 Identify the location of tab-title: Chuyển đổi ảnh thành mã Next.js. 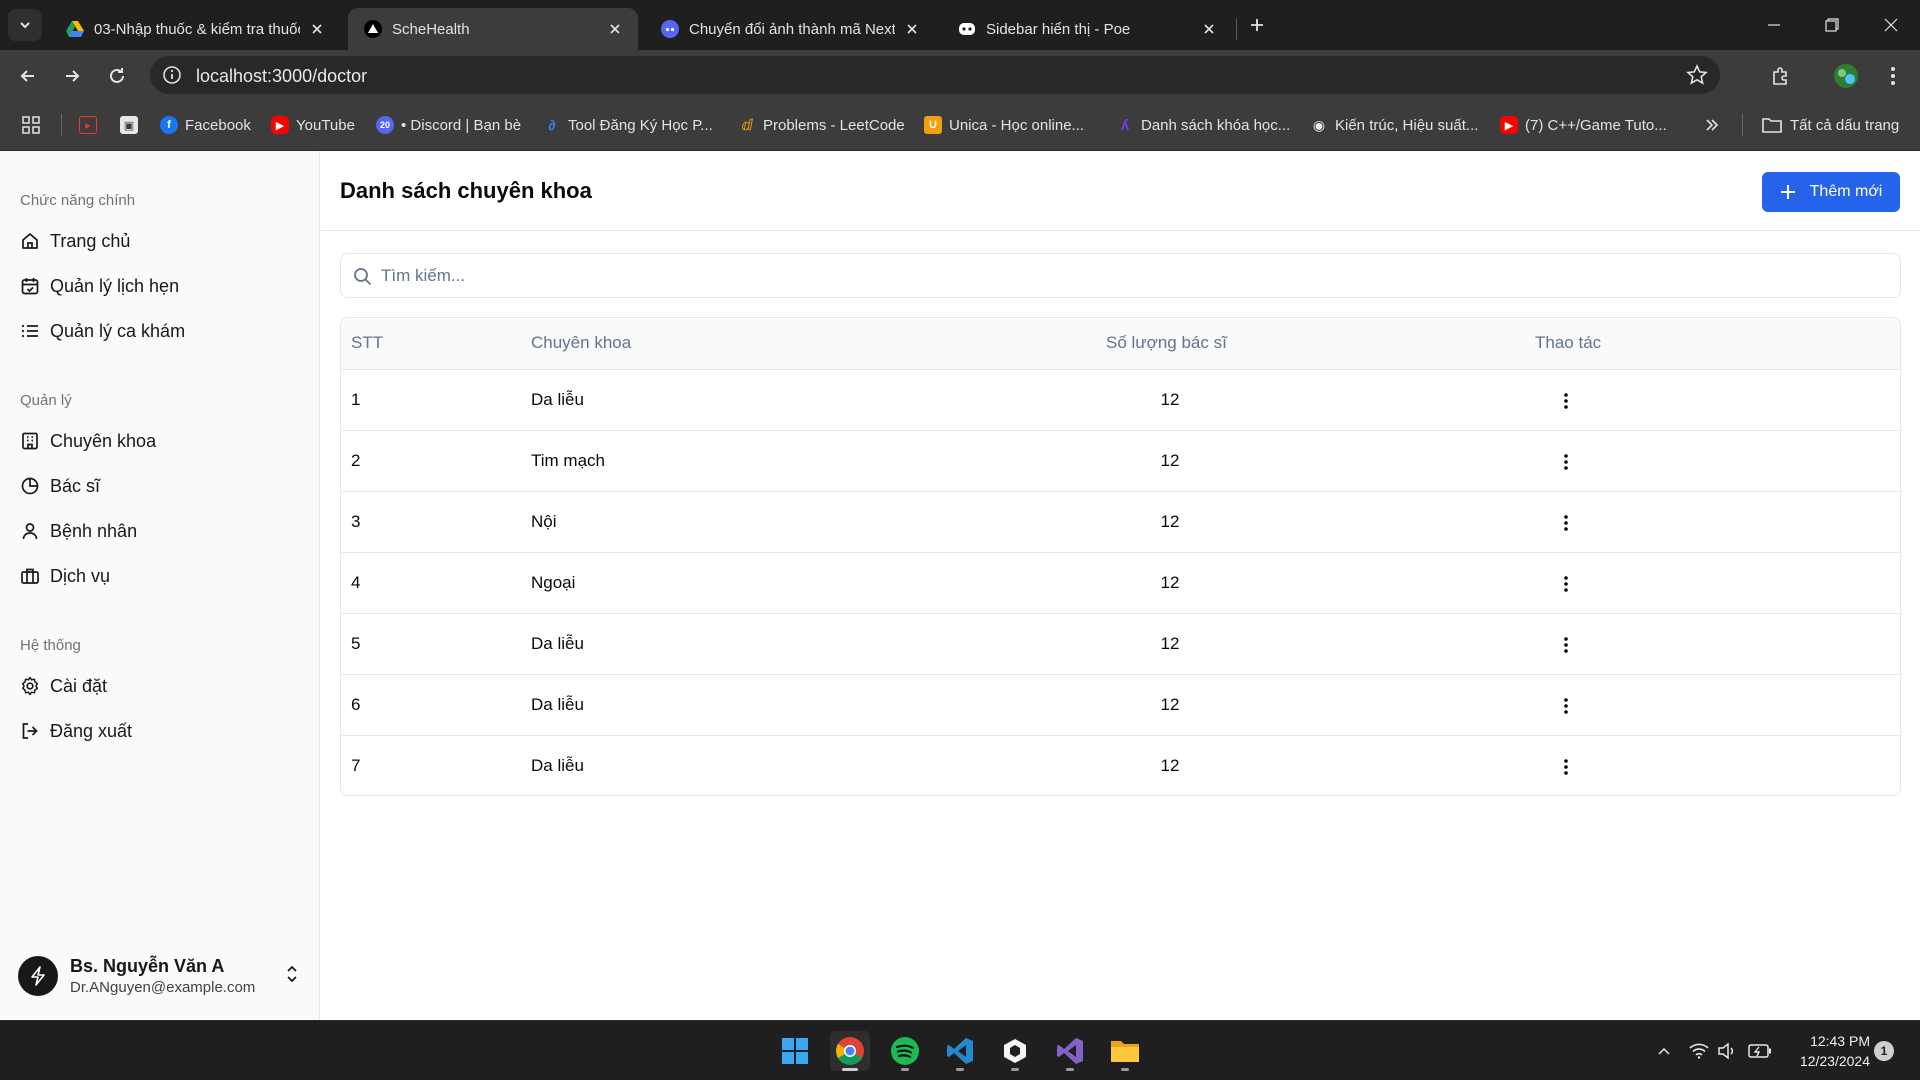
(792, 29).